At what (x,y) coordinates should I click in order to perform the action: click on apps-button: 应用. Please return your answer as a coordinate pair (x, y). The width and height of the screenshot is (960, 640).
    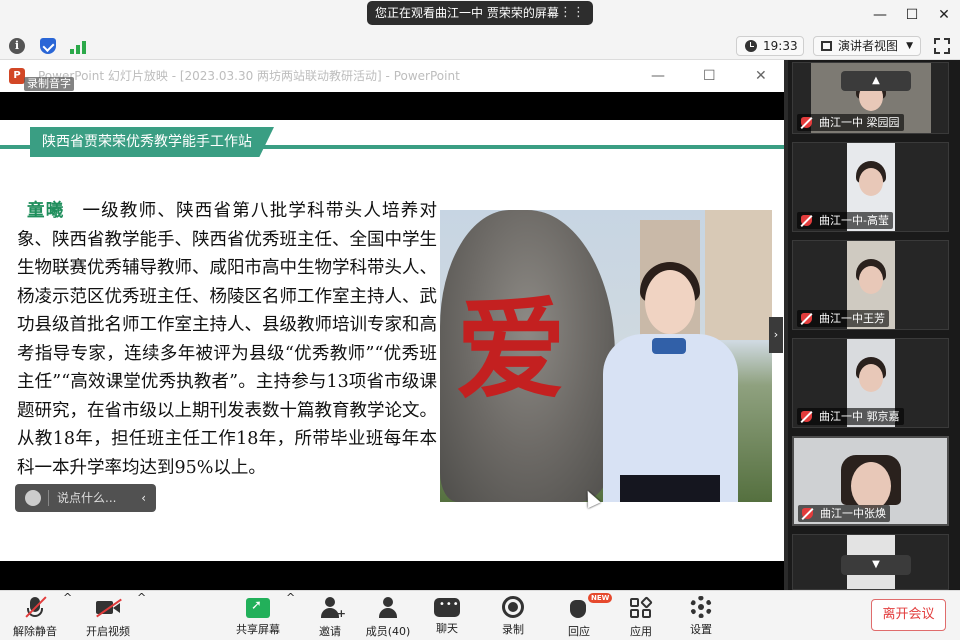
    Looking at the image, I should click on (641, 615).